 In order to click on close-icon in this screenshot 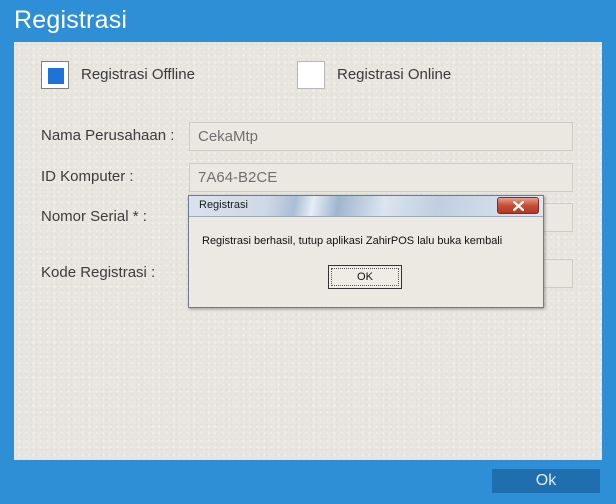, I will do `click(518, 206)`.